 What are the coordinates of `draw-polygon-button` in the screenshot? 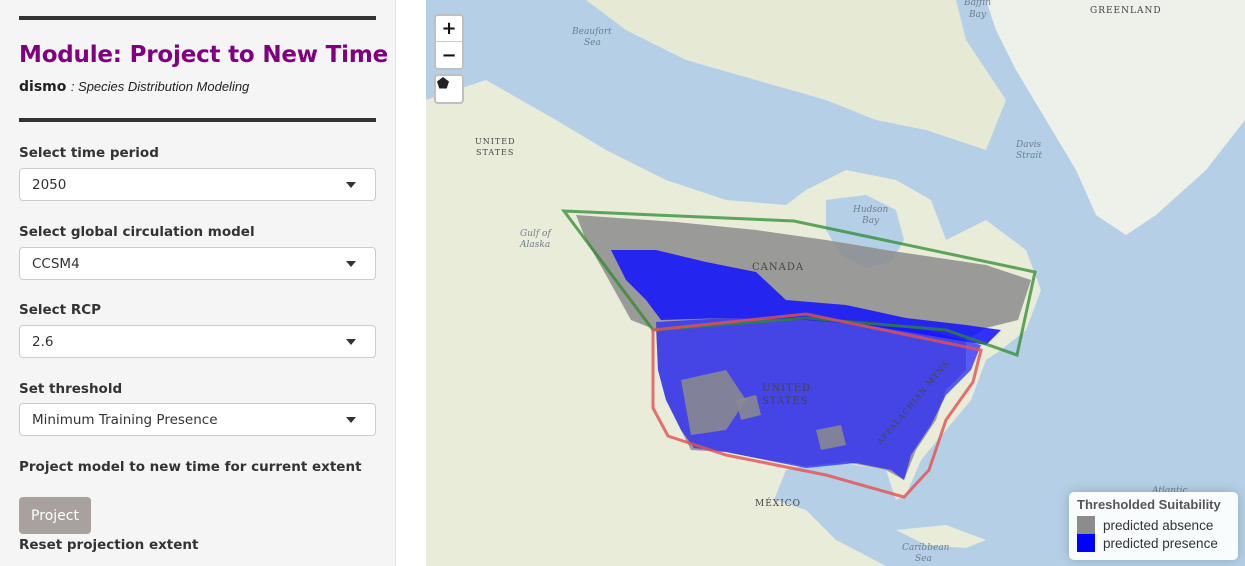 It's located at (449, 89).